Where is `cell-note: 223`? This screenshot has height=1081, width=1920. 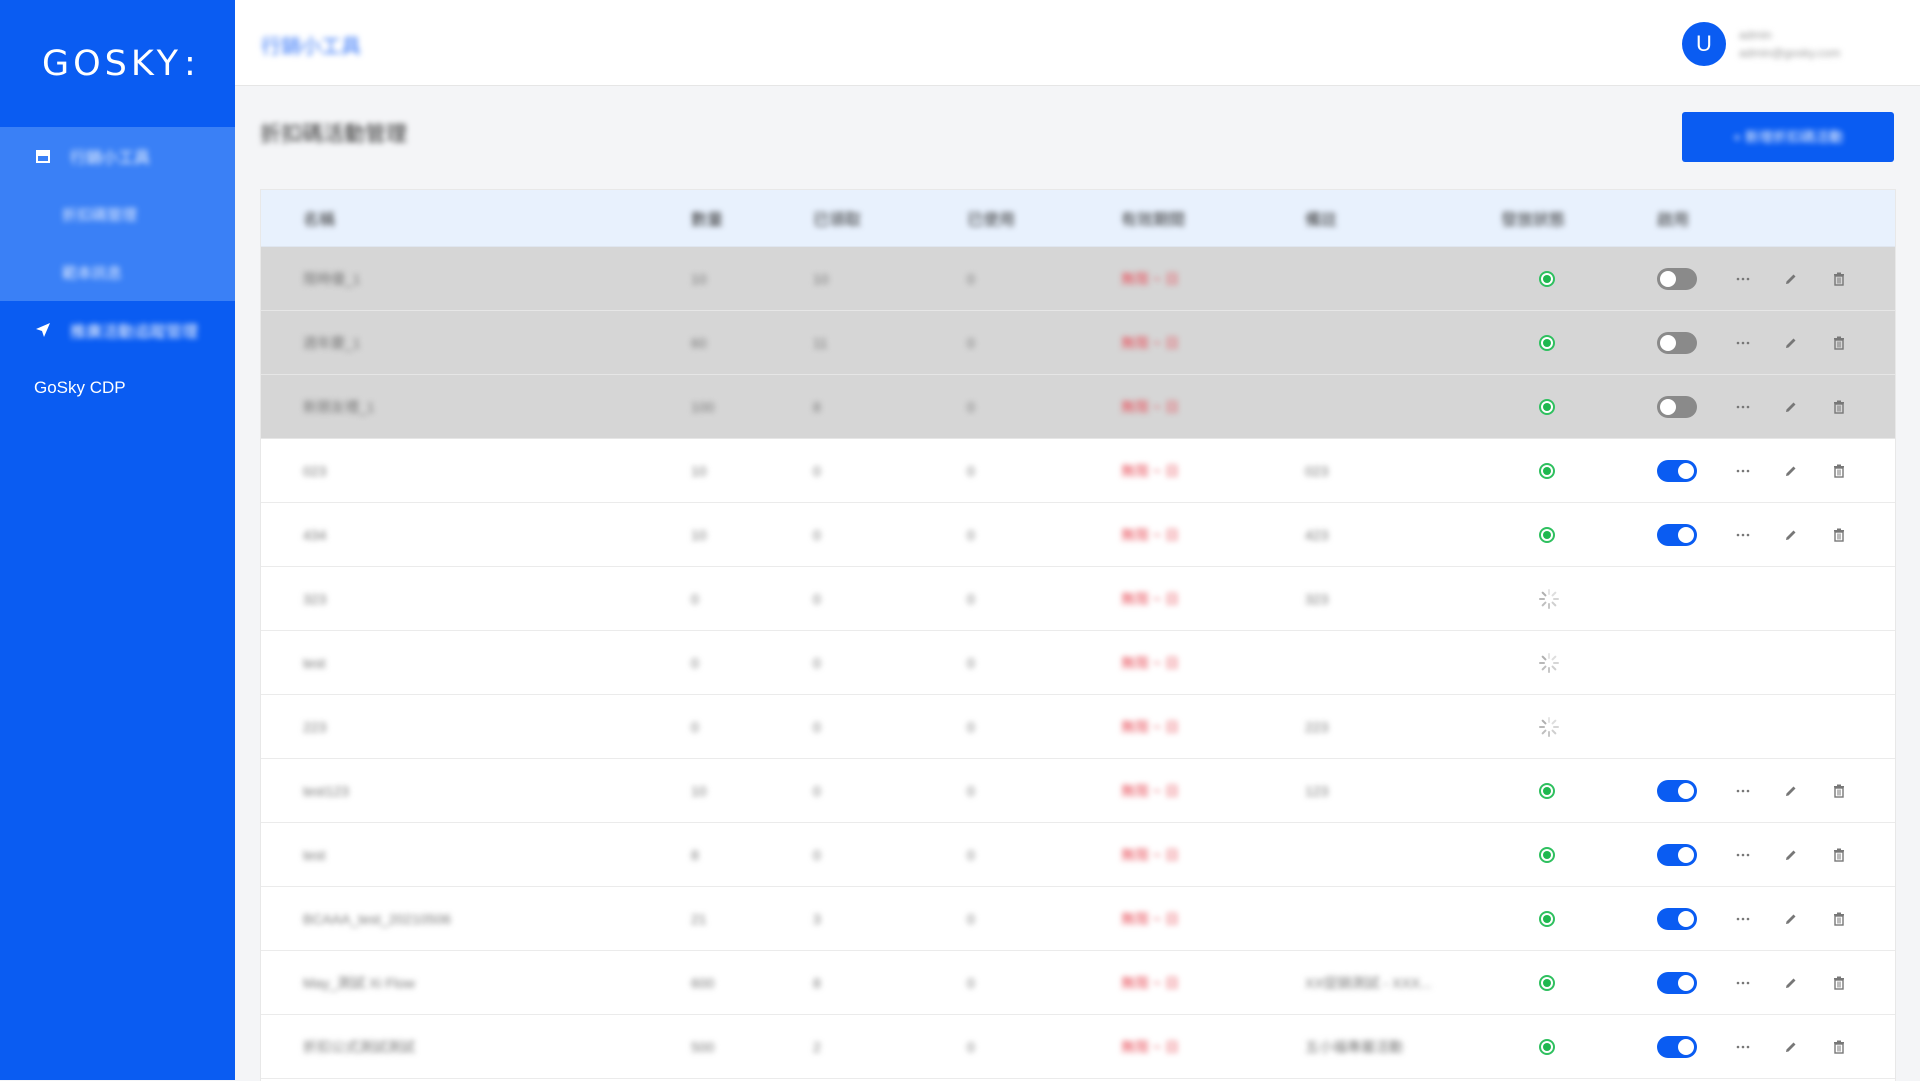
cell-note: 223 is located at coordinates (1317, 726).